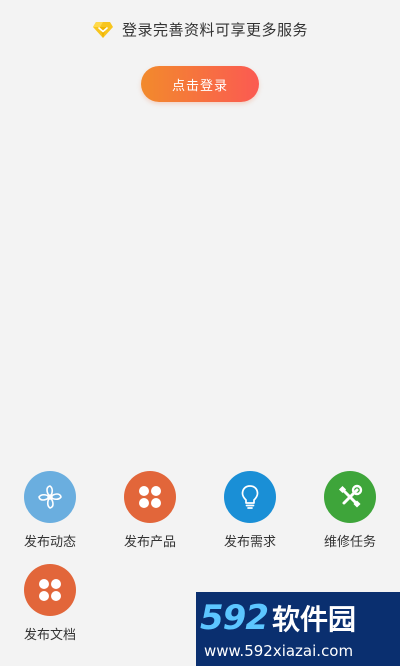 Image resolution: width=400 pixels, height=666 pixels. I want to click on action-post-product: 发布产品, so click(150, 510).